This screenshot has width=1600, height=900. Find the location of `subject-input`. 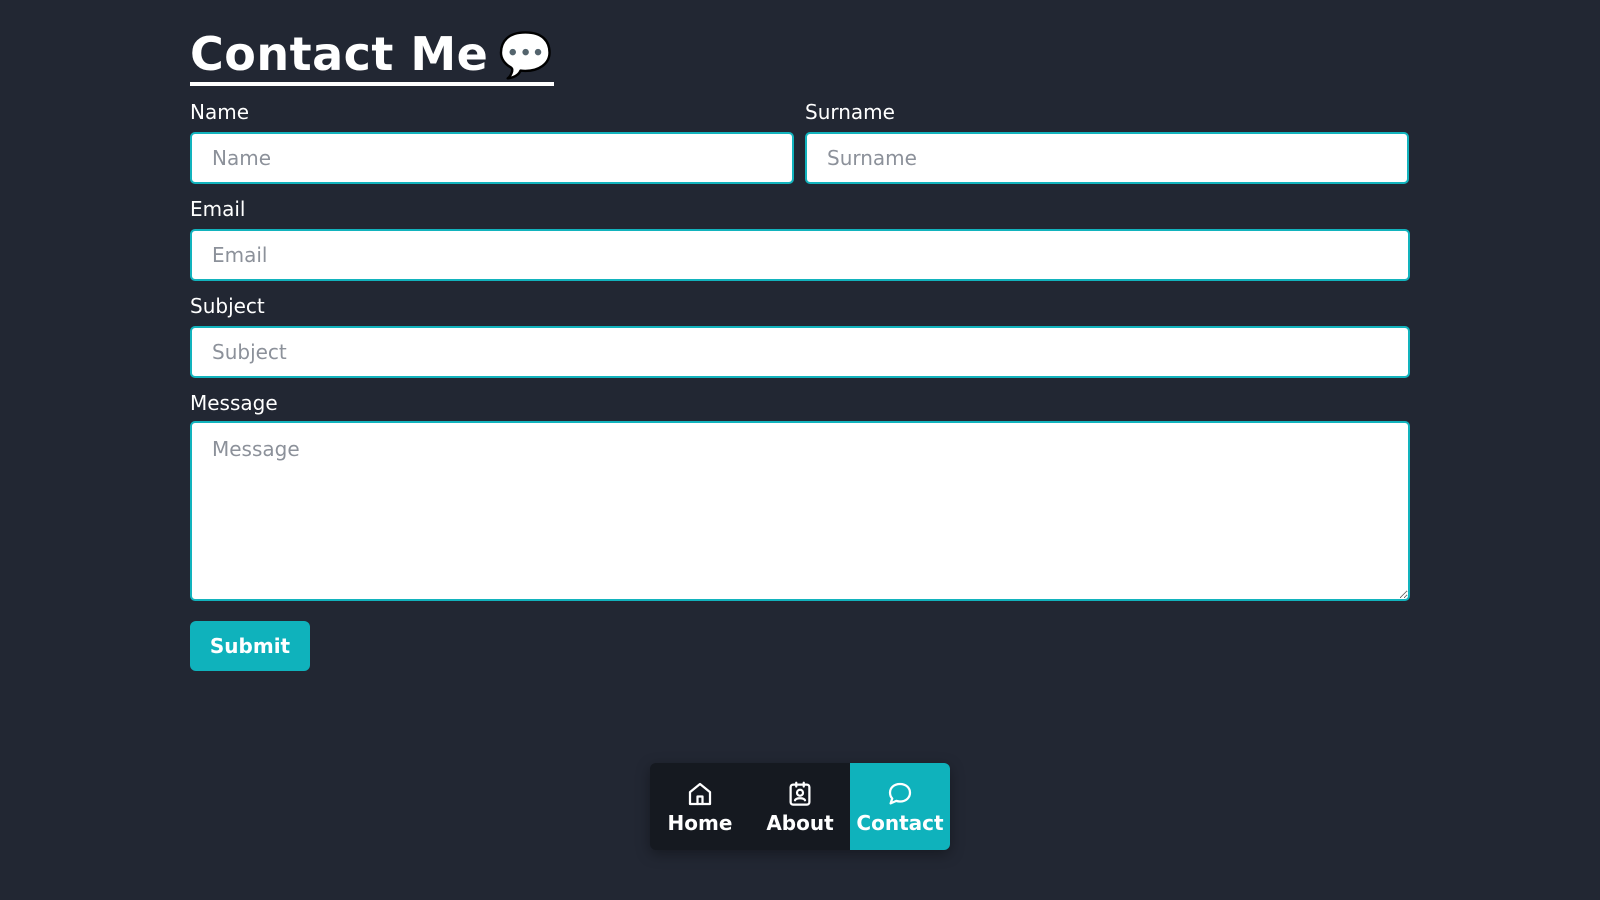

subject-input is located at coordinates (800, 352).